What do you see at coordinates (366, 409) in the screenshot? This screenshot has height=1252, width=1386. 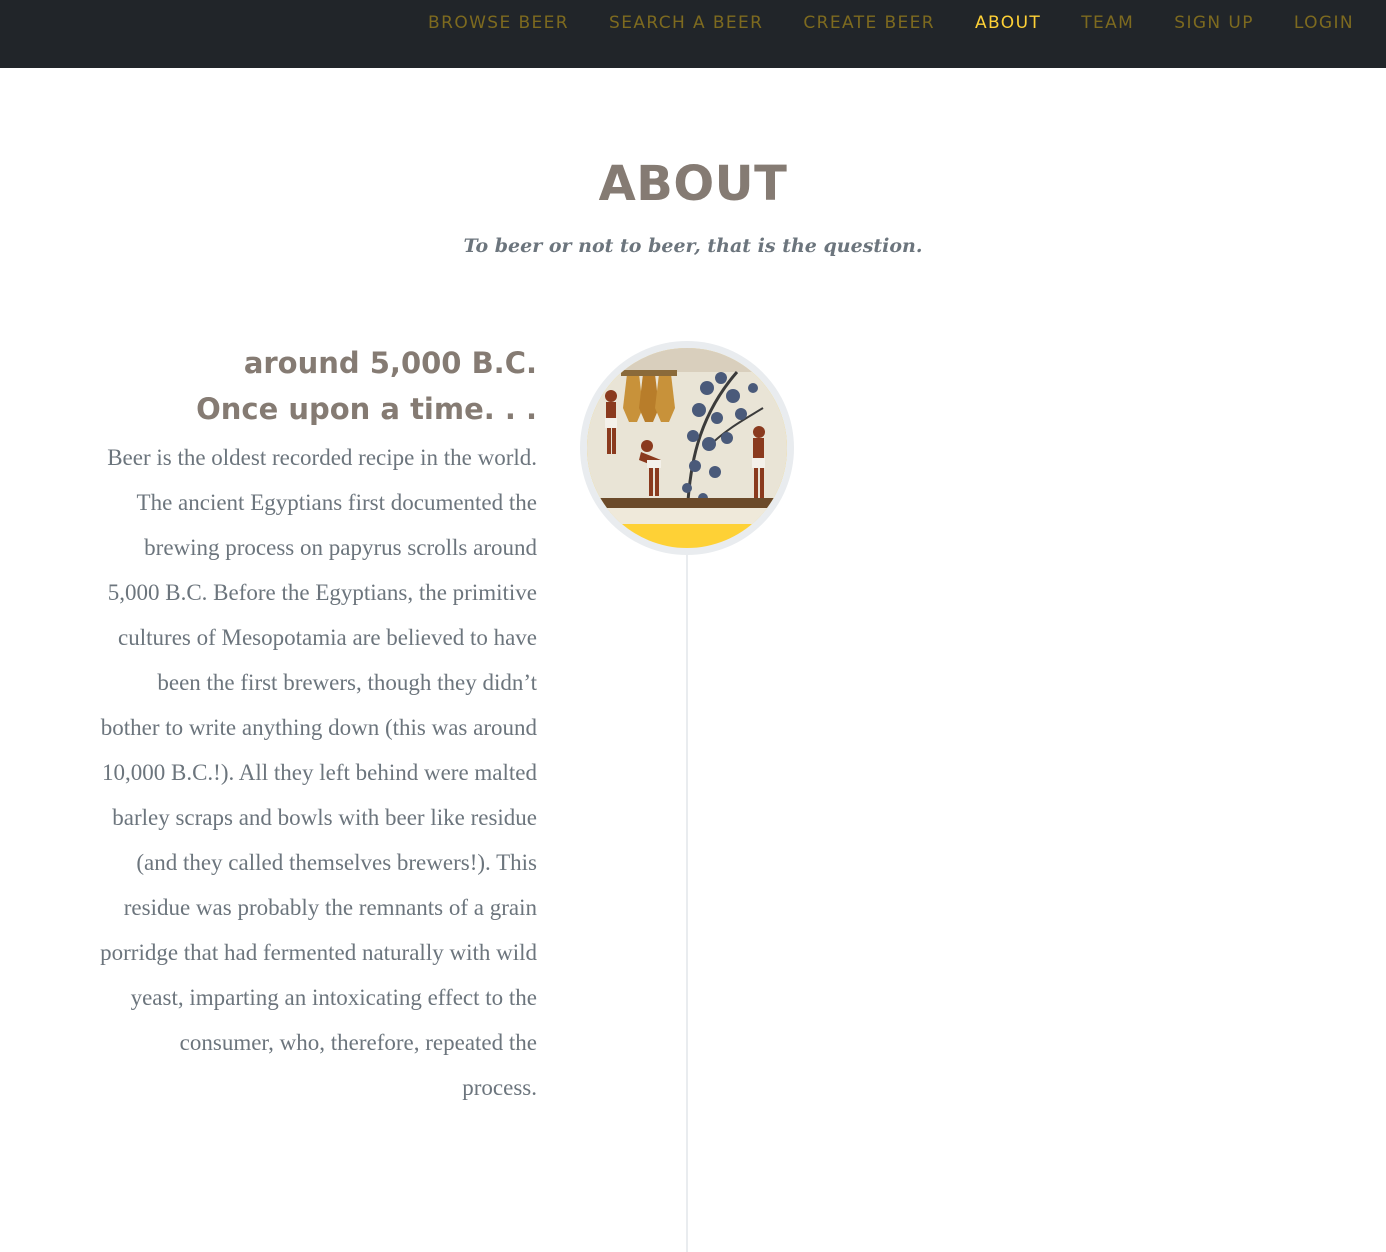 I see `timeline-title: Once upon a time. . .` at bounding box center [366, 409].